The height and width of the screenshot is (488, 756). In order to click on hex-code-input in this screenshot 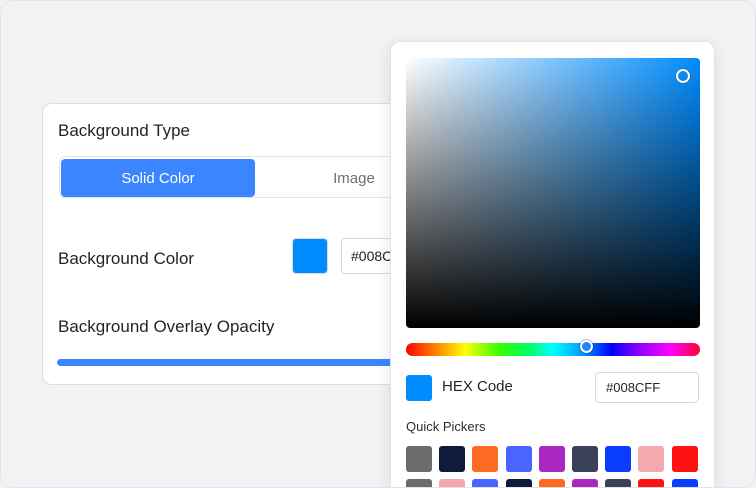, I will do `click(647, 387)`.